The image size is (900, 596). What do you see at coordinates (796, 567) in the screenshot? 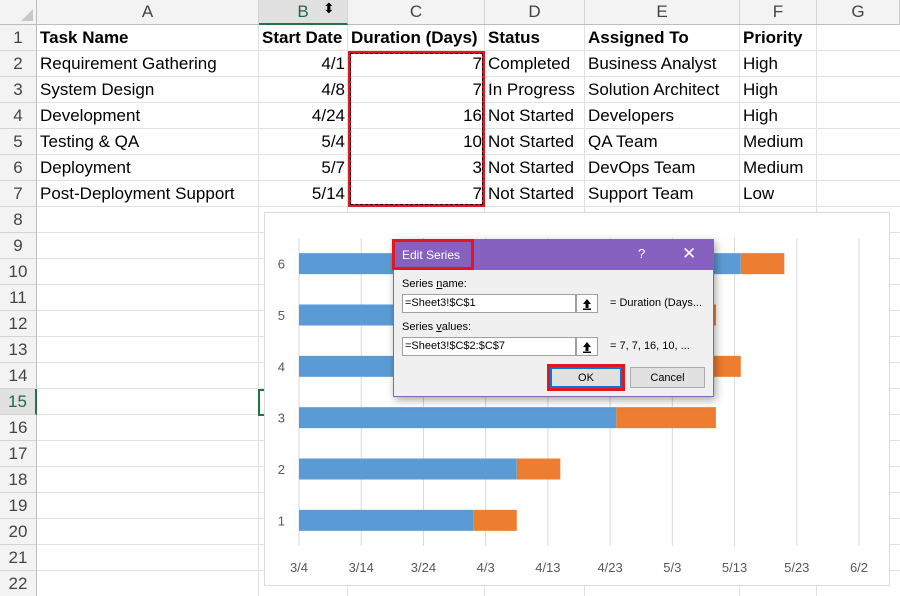
I see `x-tick-label: 5/23` at bounding box center [796, 567].